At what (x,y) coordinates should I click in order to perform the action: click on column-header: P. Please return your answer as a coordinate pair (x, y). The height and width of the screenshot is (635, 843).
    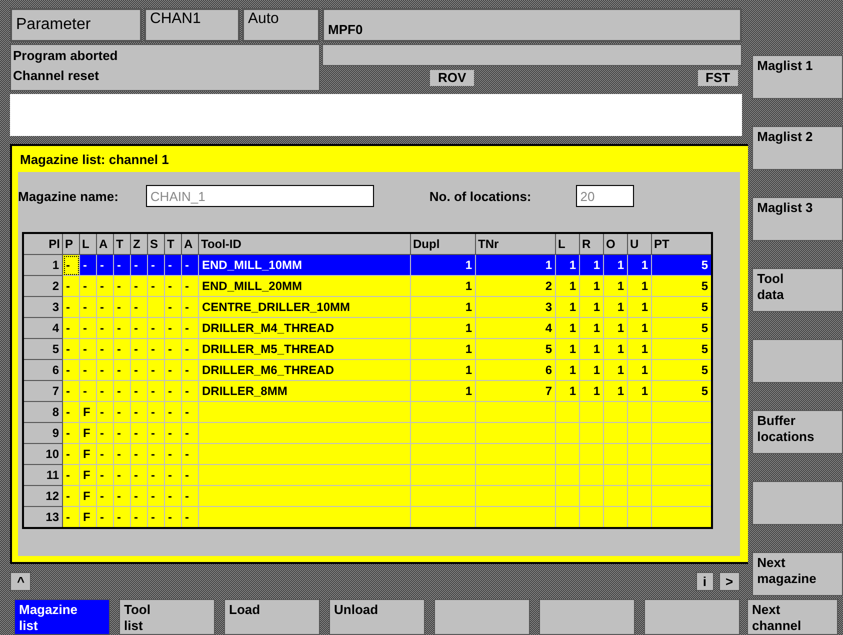
    Looking at the image, I should click on (71, 243).